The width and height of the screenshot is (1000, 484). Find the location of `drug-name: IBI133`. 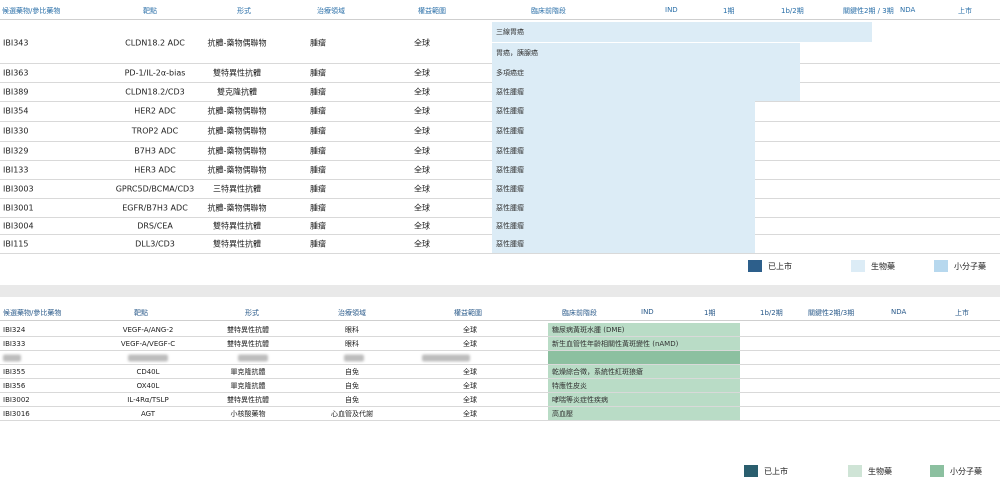

drug-name: IBI133 is located at coordinates (16, 169).